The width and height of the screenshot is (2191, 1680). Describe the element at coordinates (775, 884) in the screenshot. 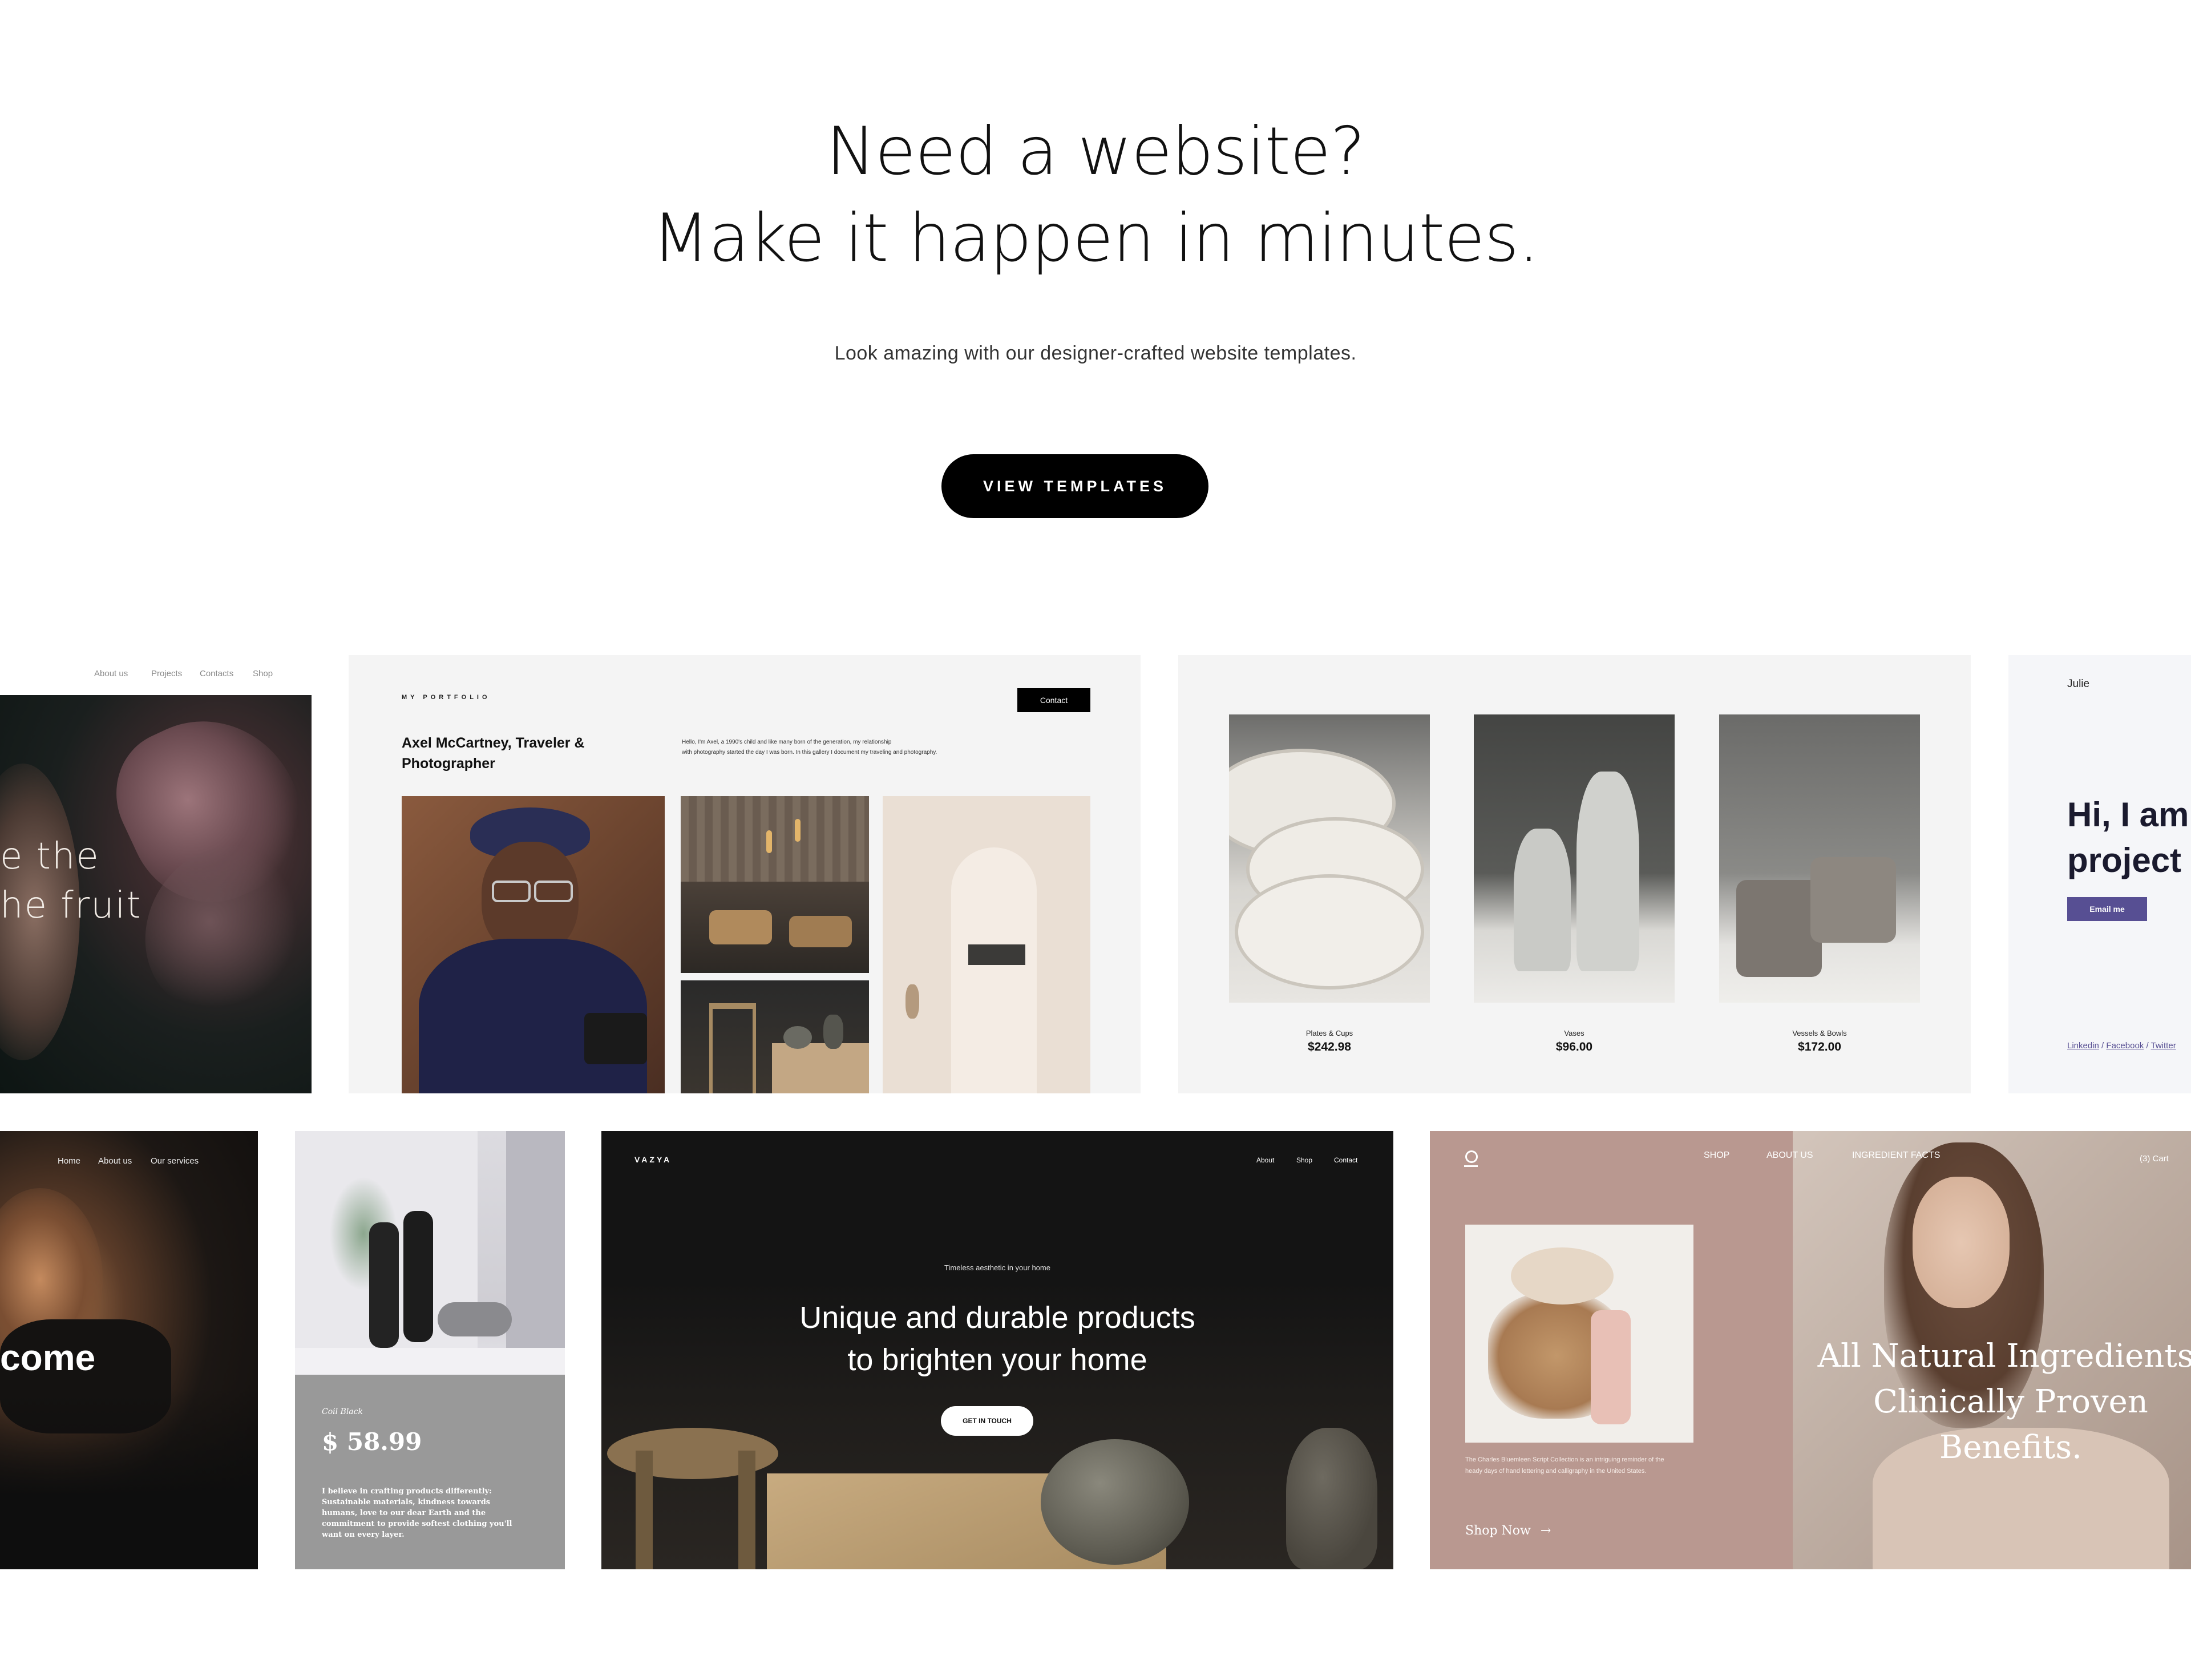

I see `lounge-interior-photo` at that location.